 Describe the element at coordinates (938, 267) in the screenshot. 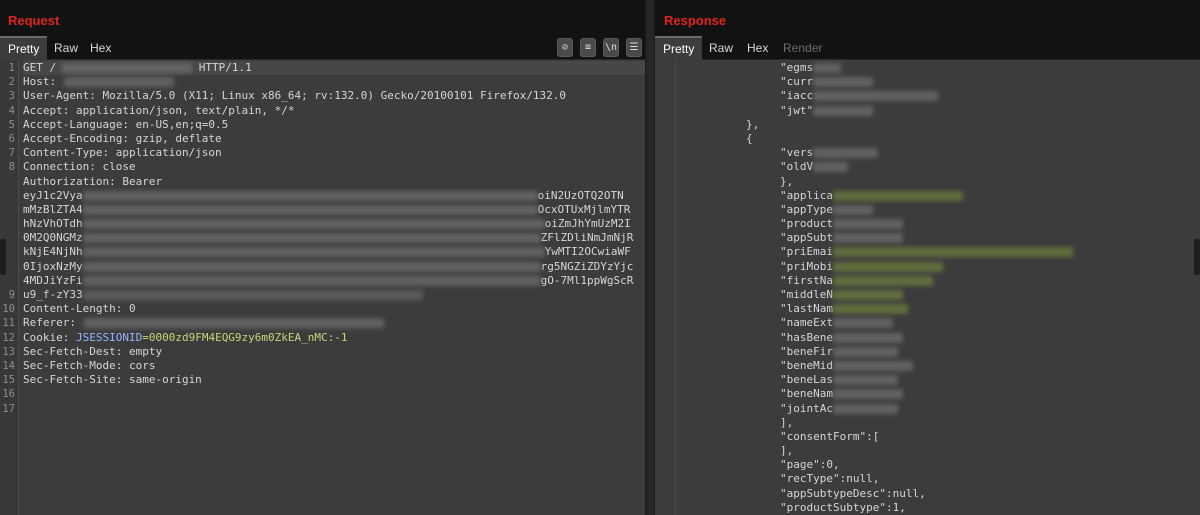

I see `json-line: "priMobi` at that location.